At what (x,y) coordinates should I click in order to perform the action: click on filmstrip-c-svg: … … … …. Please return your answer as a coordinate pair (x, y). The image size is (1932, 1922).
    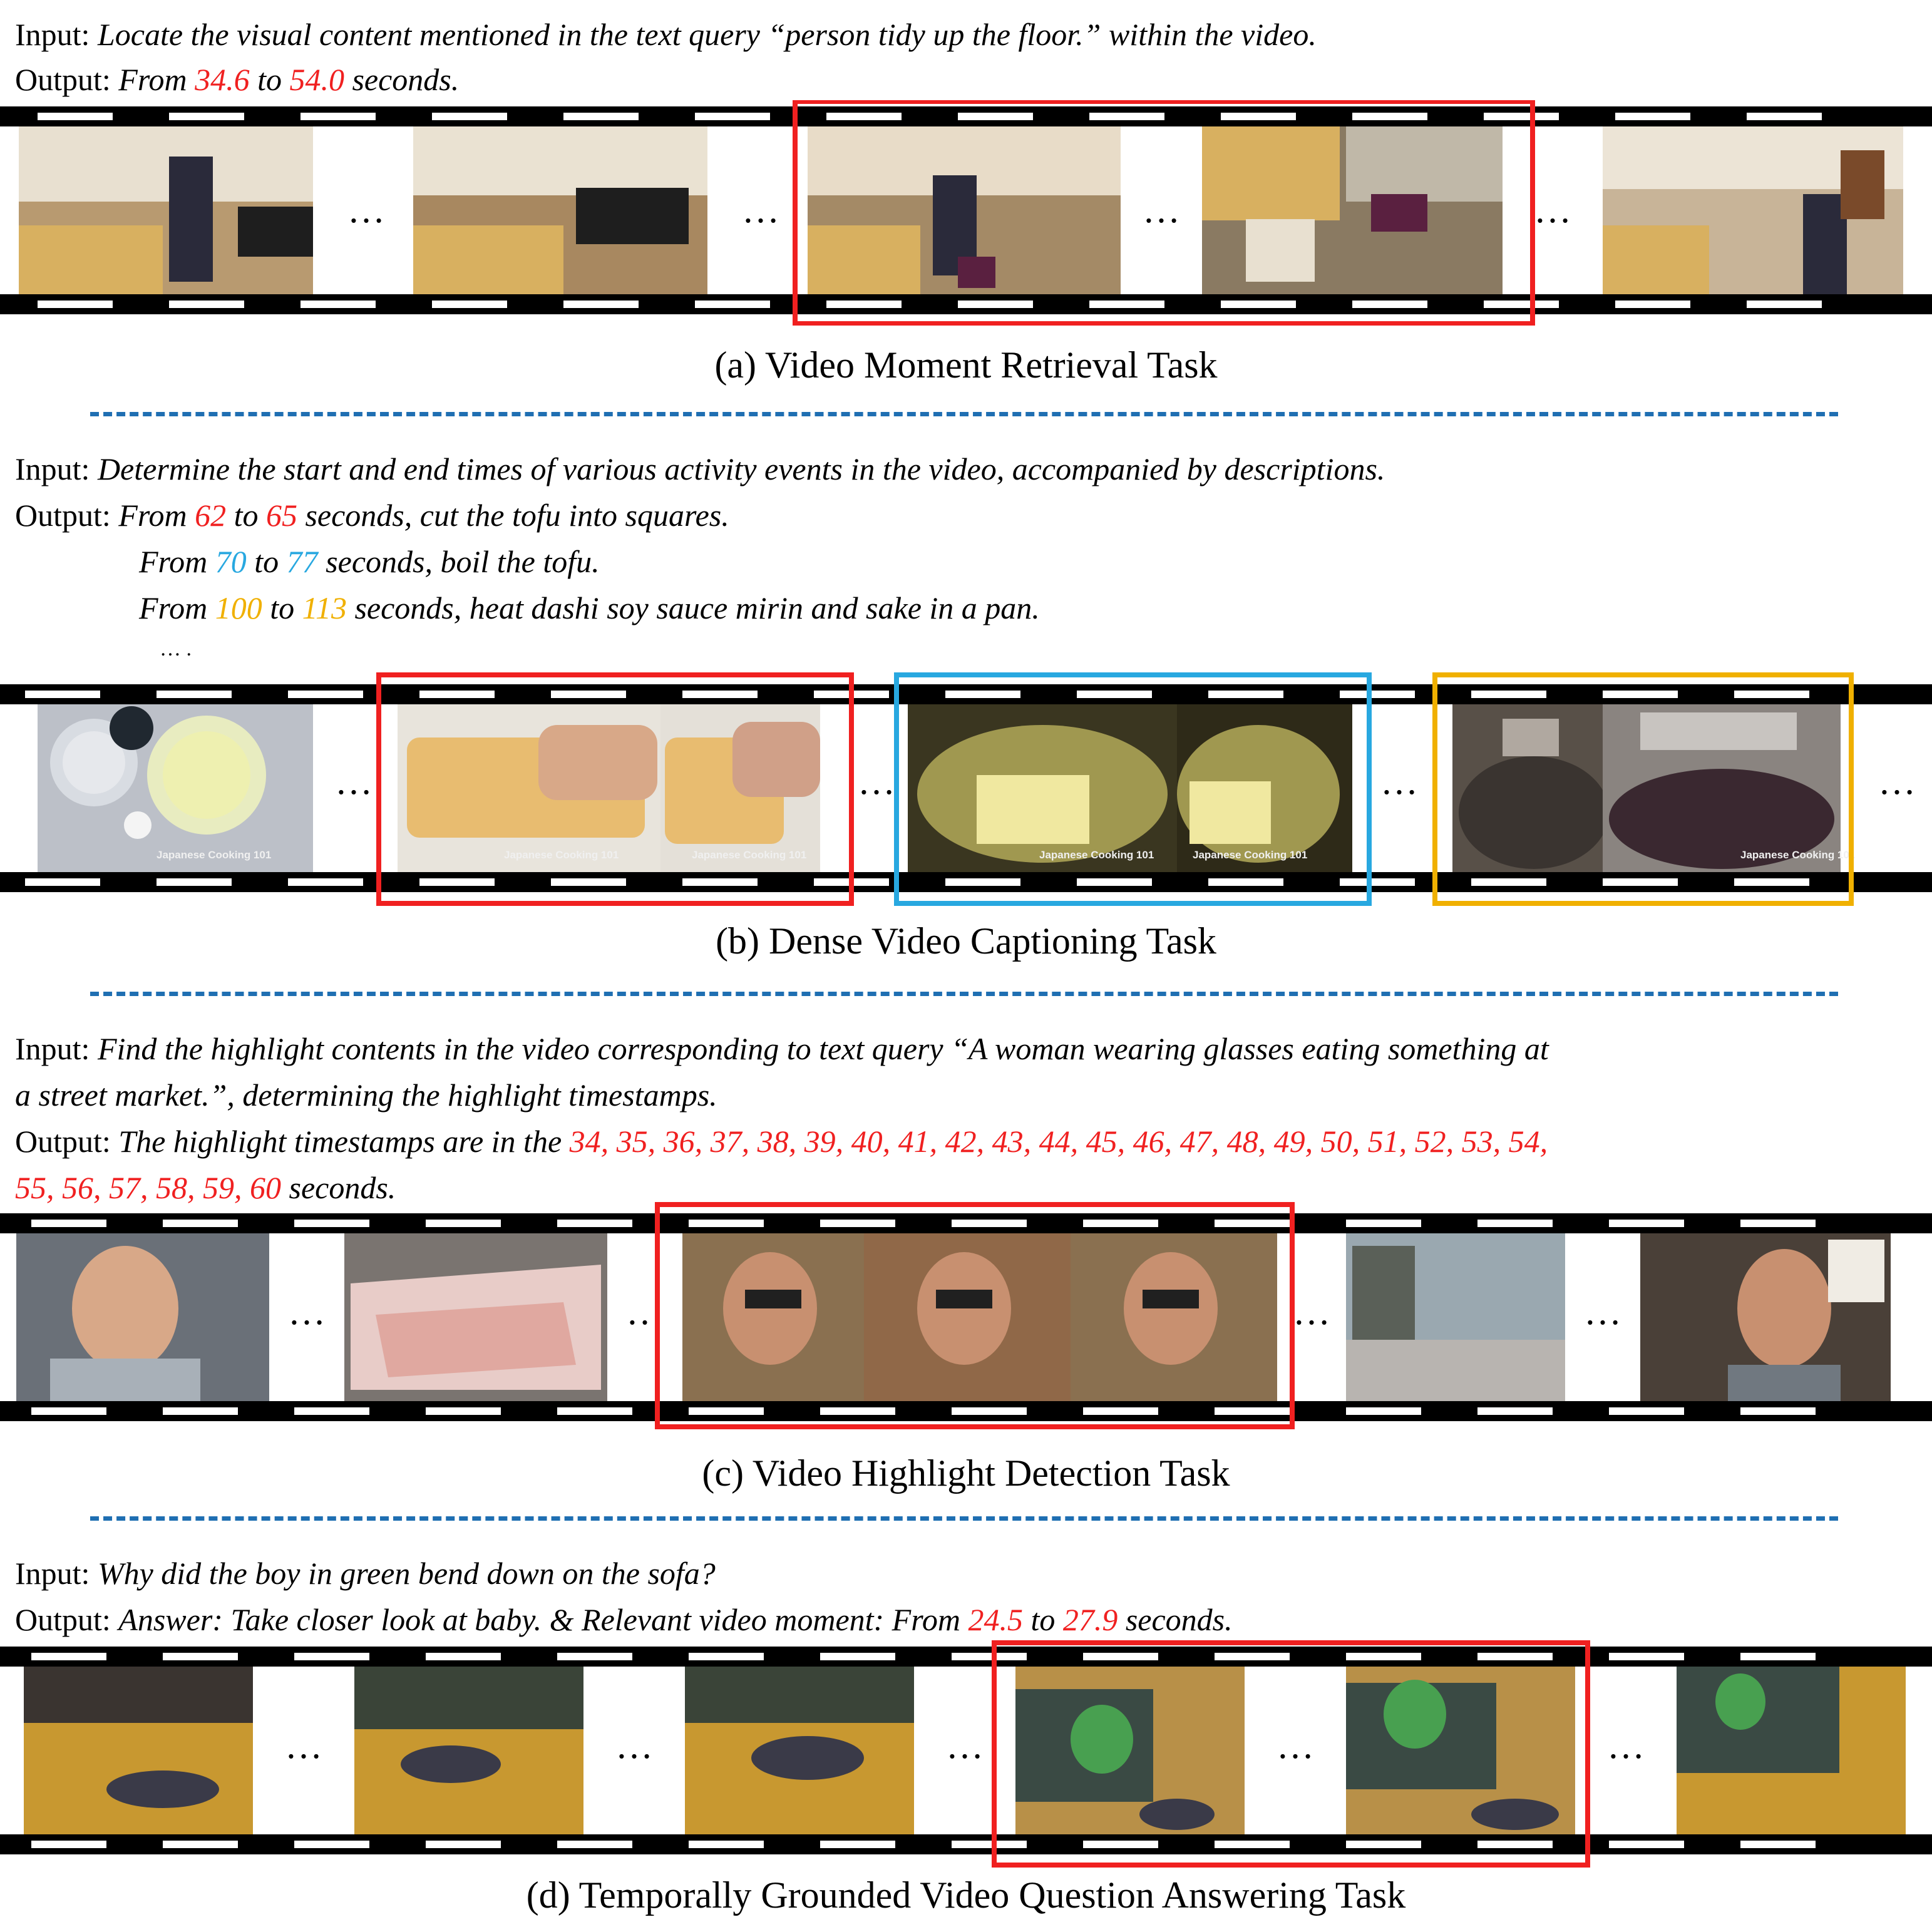
    Looking at the image, I should click on (966, 1315).